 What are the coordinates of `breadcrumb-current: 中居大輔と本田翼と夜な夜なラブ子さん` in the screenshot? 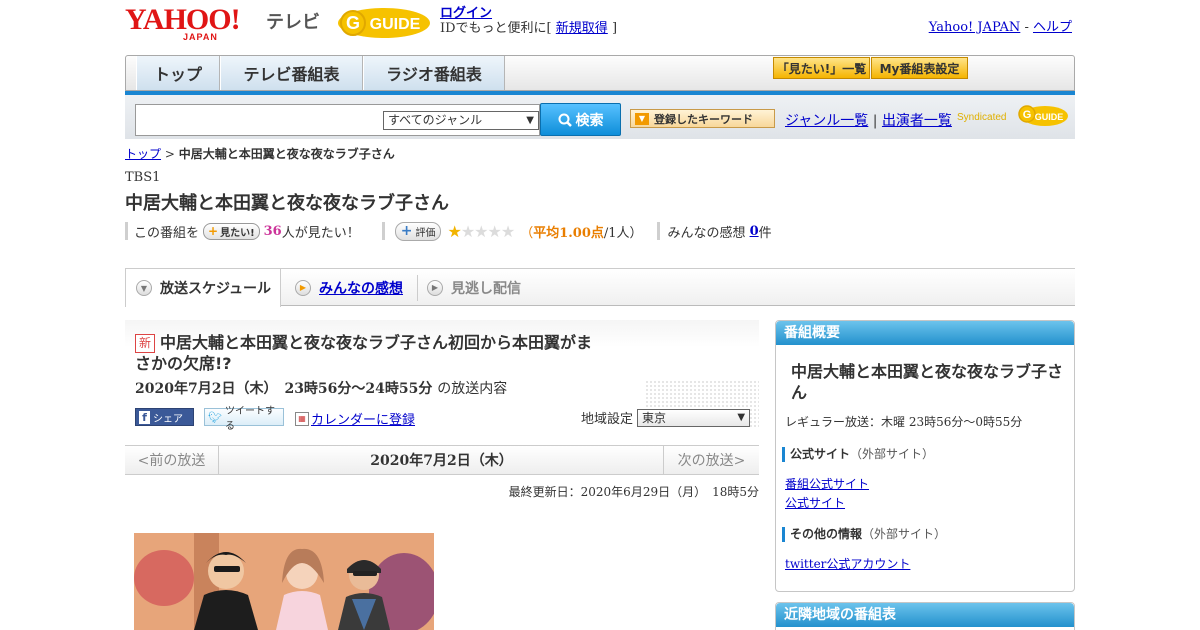 It's located at (286, 154).